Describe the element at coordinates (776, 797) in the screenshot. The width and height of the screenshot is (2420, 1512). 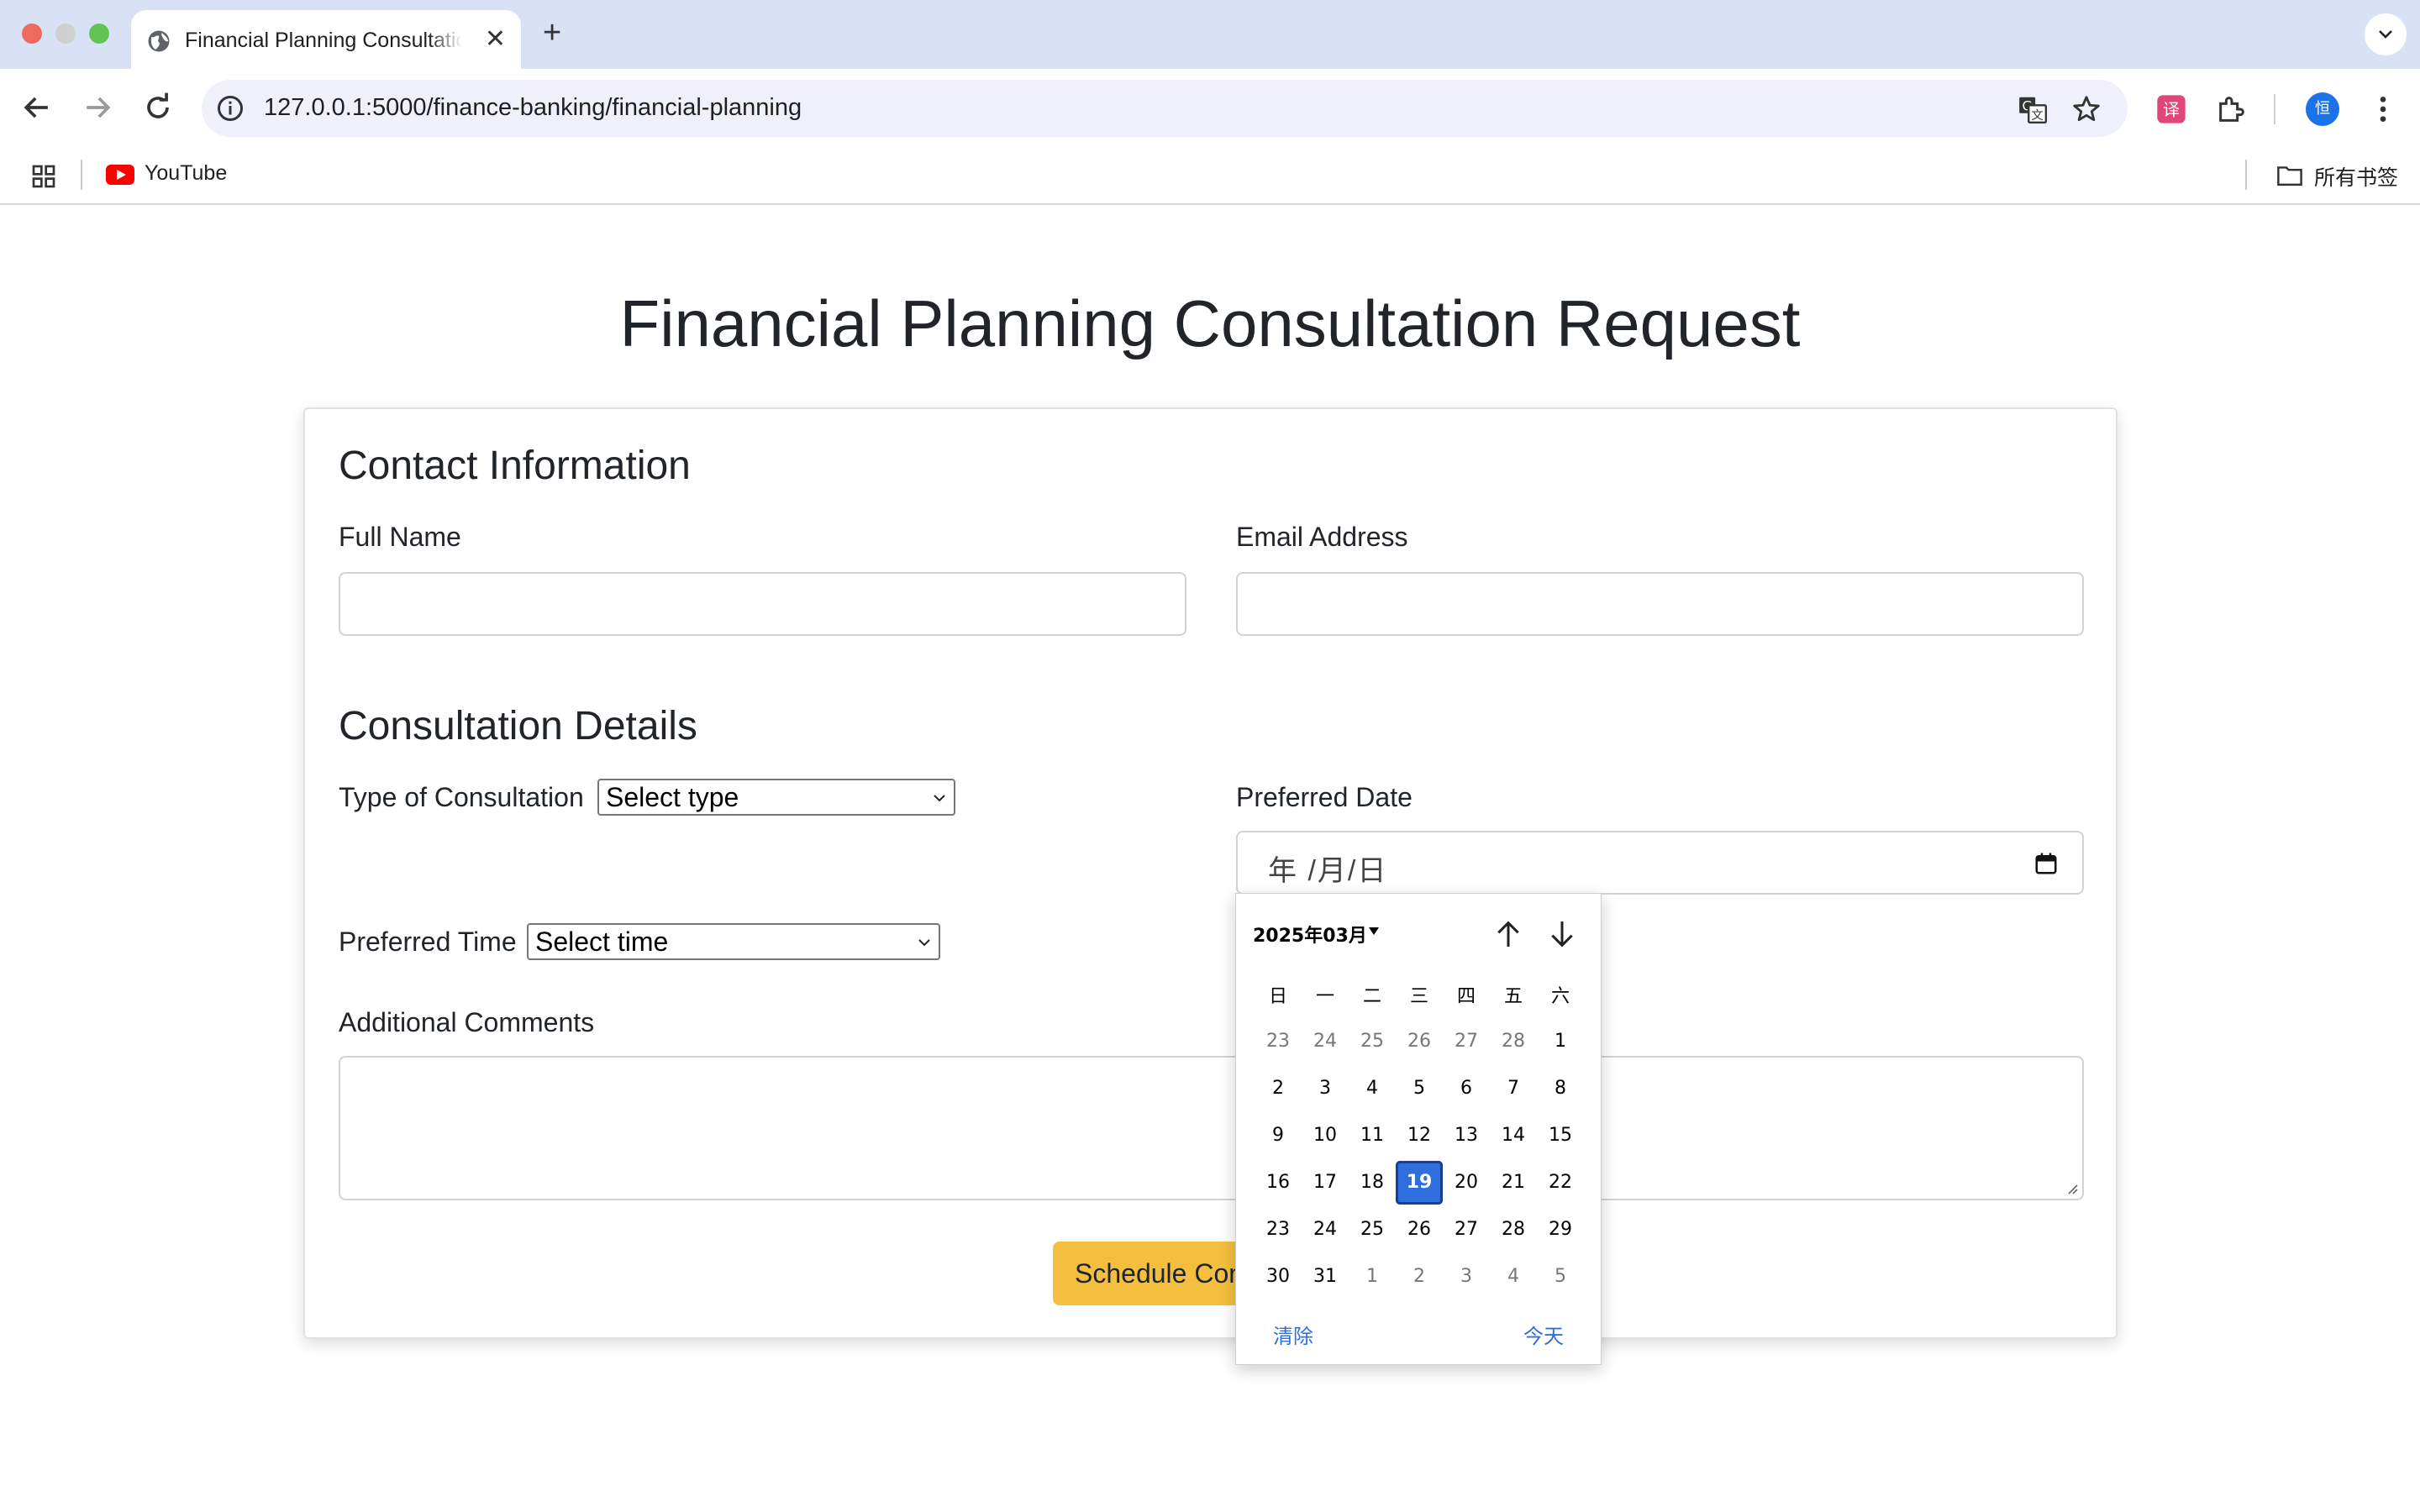
I see `consultation-type-select: Select type` at that location.